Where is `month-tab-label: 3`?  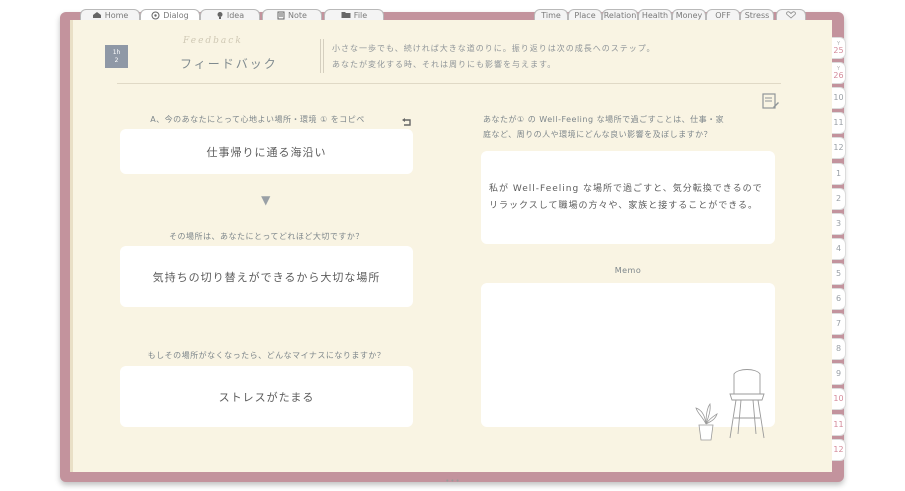 month-tab-label: 3 is located at coordinates (838, 223).